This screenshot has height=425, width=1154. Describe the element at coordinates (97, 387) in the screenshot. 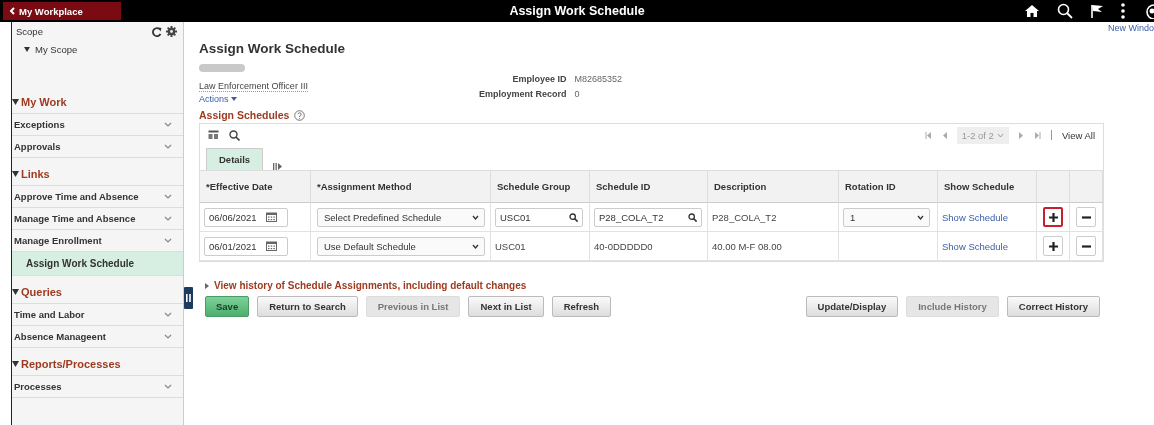

I see `nav-item: Processes` at that location.